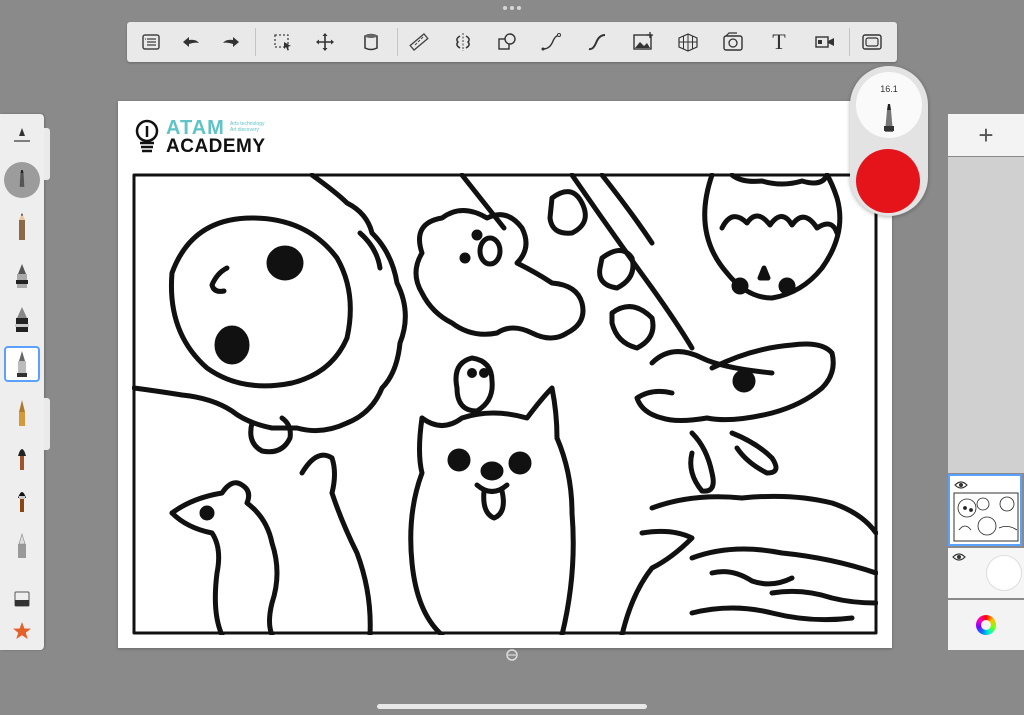 This screenshot has width=1024, height=715. I want to click on airbrush-icon, so click(22, 545).